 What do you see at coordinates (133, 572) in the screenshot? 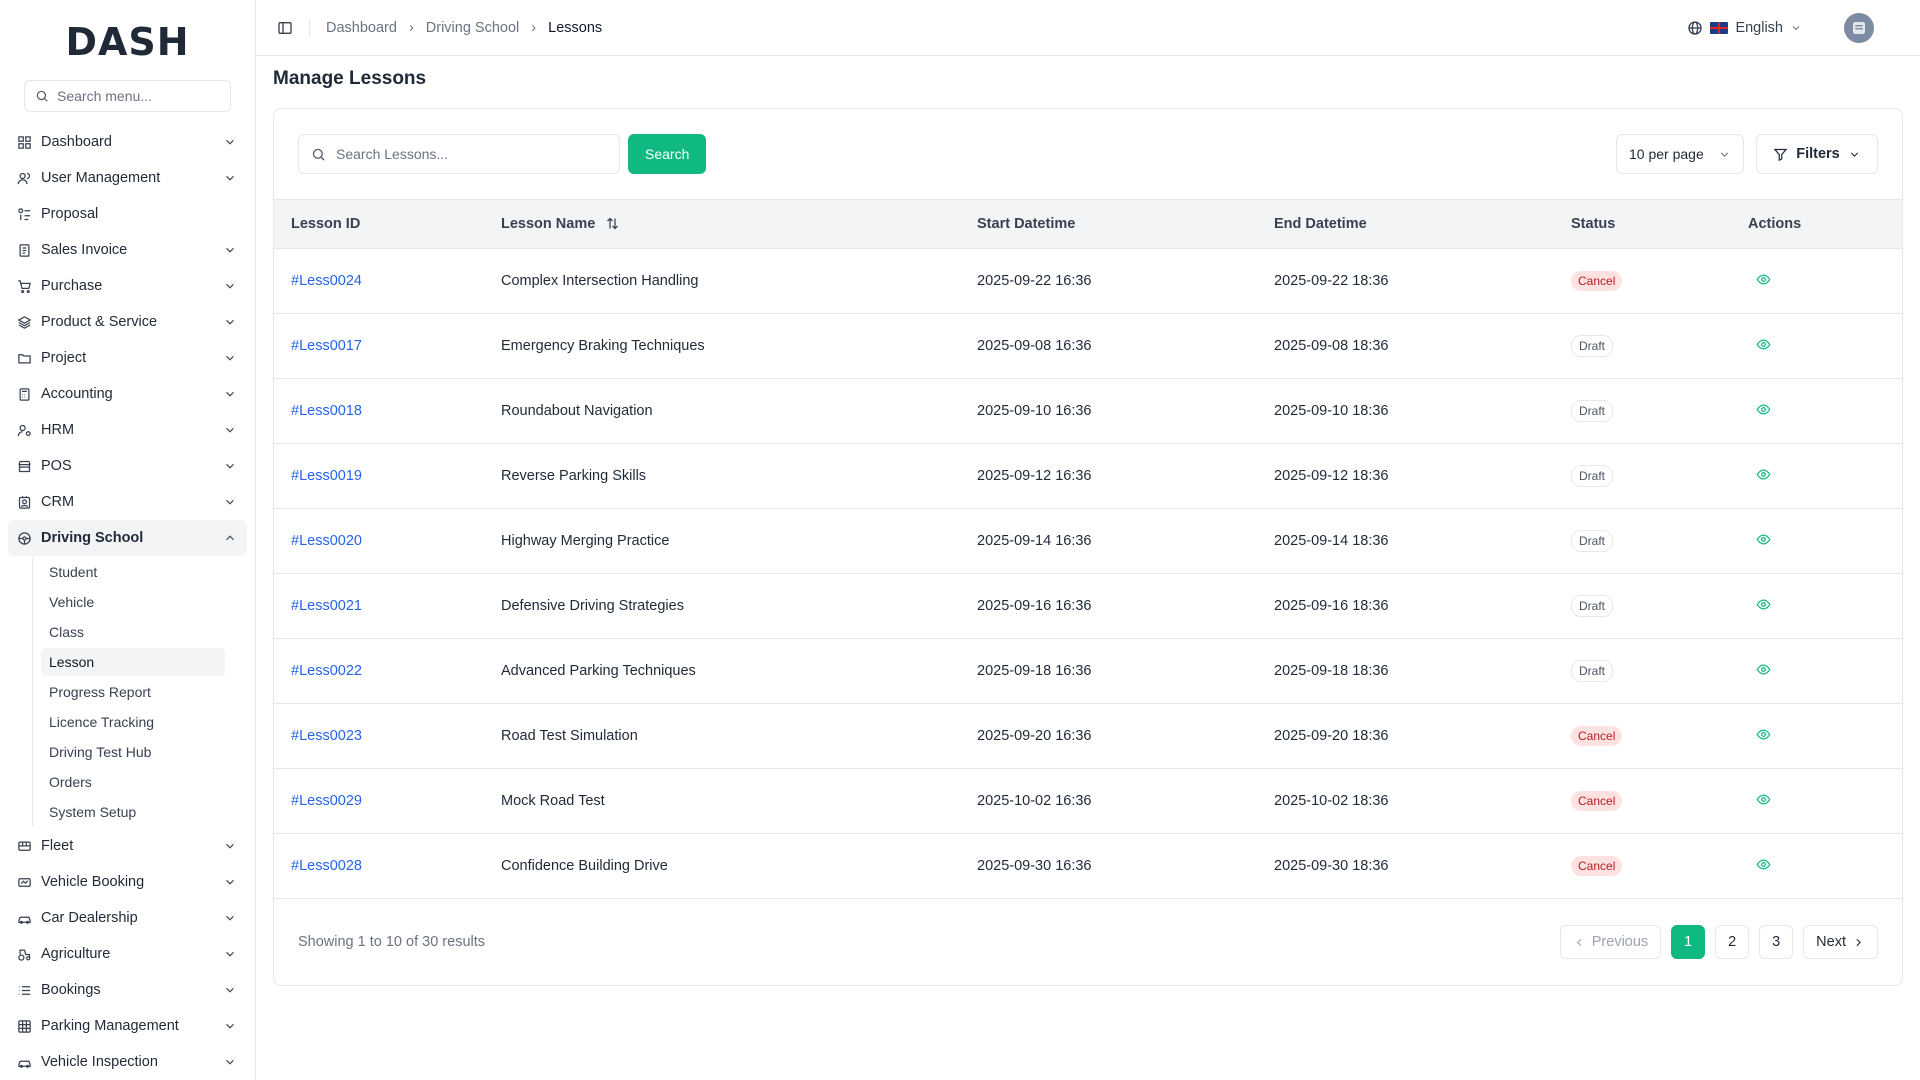
I see `submenu-item-student: Student` at bounding box center [133, 572].